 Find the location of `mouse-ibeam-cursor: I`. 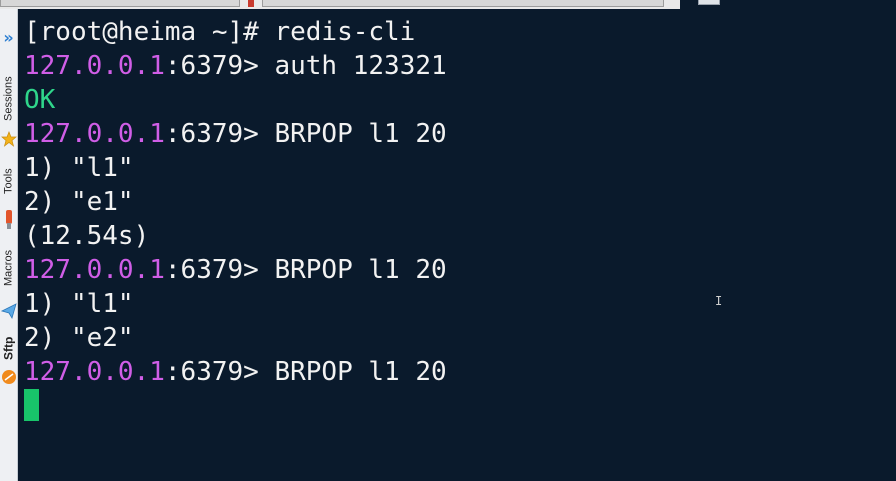

mouse-ibeam-cursor: I is located at coordinates (719, 301).